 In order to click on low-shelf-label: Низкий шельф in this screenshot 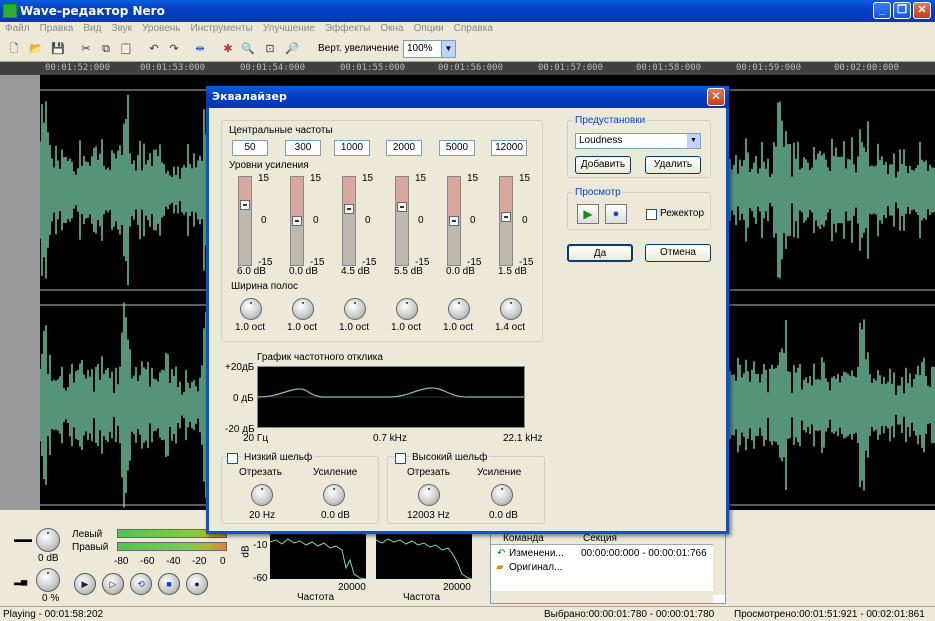, I will do `click(278, 457)`.